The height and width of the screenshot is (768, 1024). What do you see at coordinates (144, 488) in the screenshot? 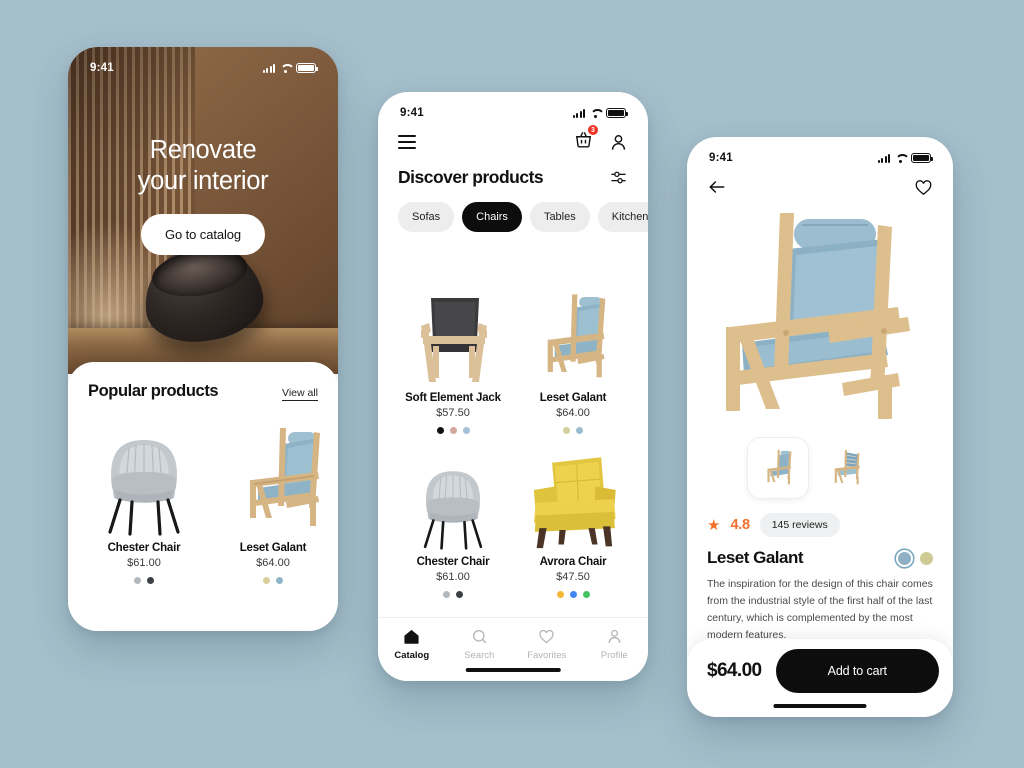
I see `chester-chair-illustration` at bounding box center [144, 488].